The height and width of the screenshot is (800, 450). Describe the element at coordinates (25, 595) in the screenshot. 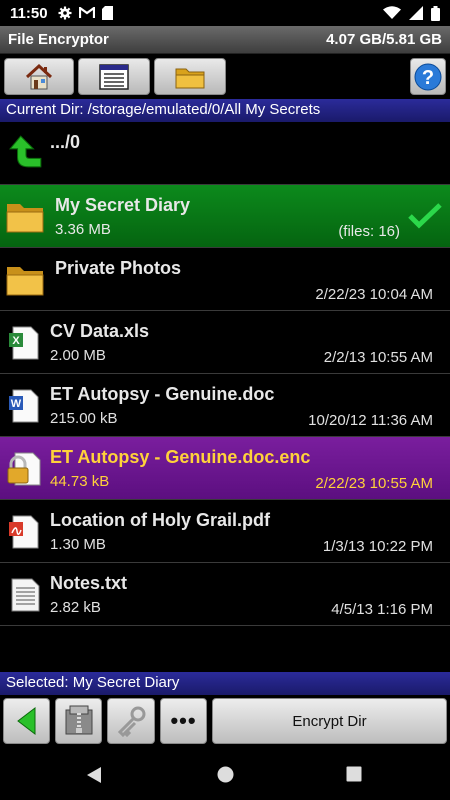

I see `text-file-icon` at that location.